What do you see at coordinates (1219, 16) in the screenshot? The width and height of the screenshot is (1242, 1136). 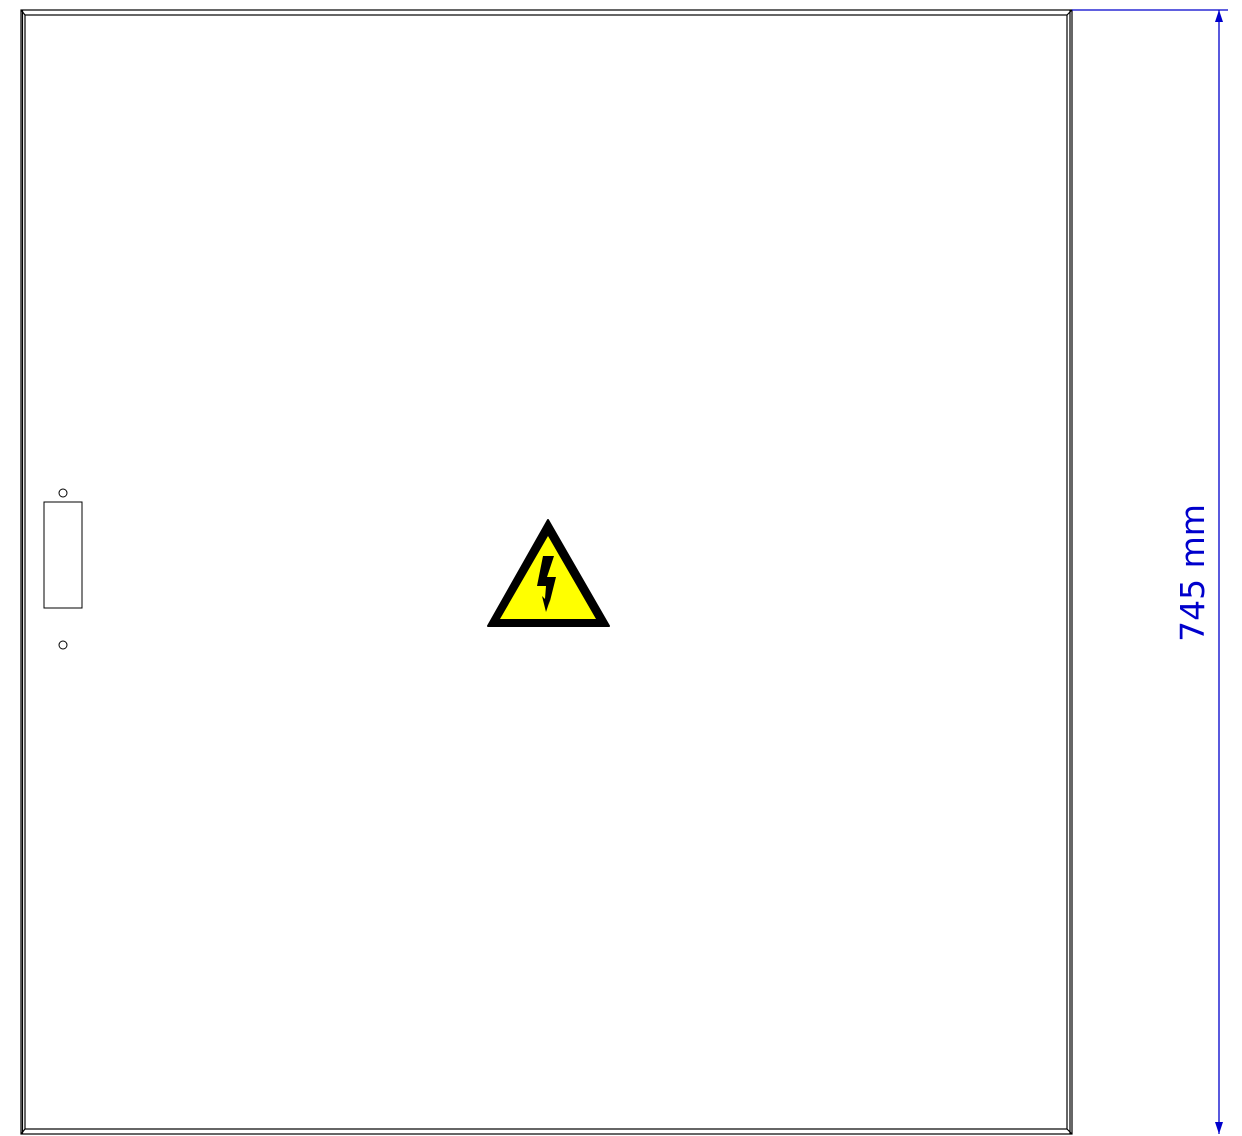 I see `dimension-arrow-top` at bounding box center [1219, 16].